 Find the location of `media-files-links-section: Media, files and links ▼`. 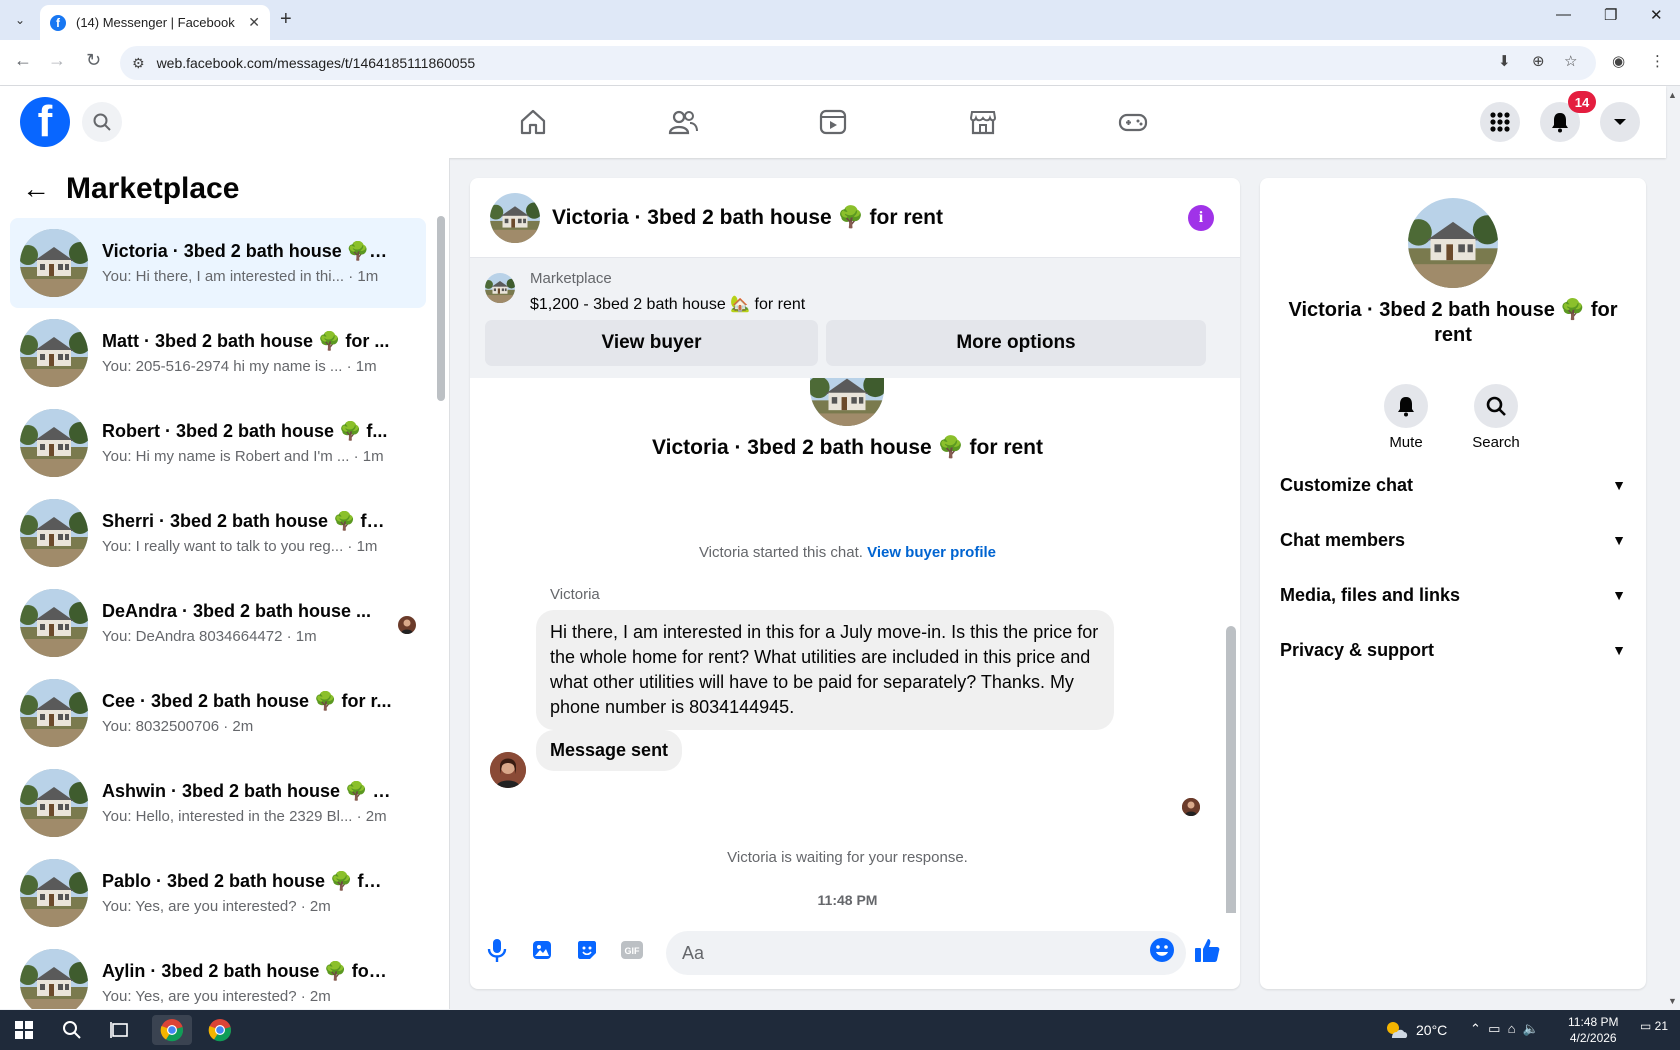

media-files-links-section: Media, files and links ▼ is located at coordinates (1453, 595).